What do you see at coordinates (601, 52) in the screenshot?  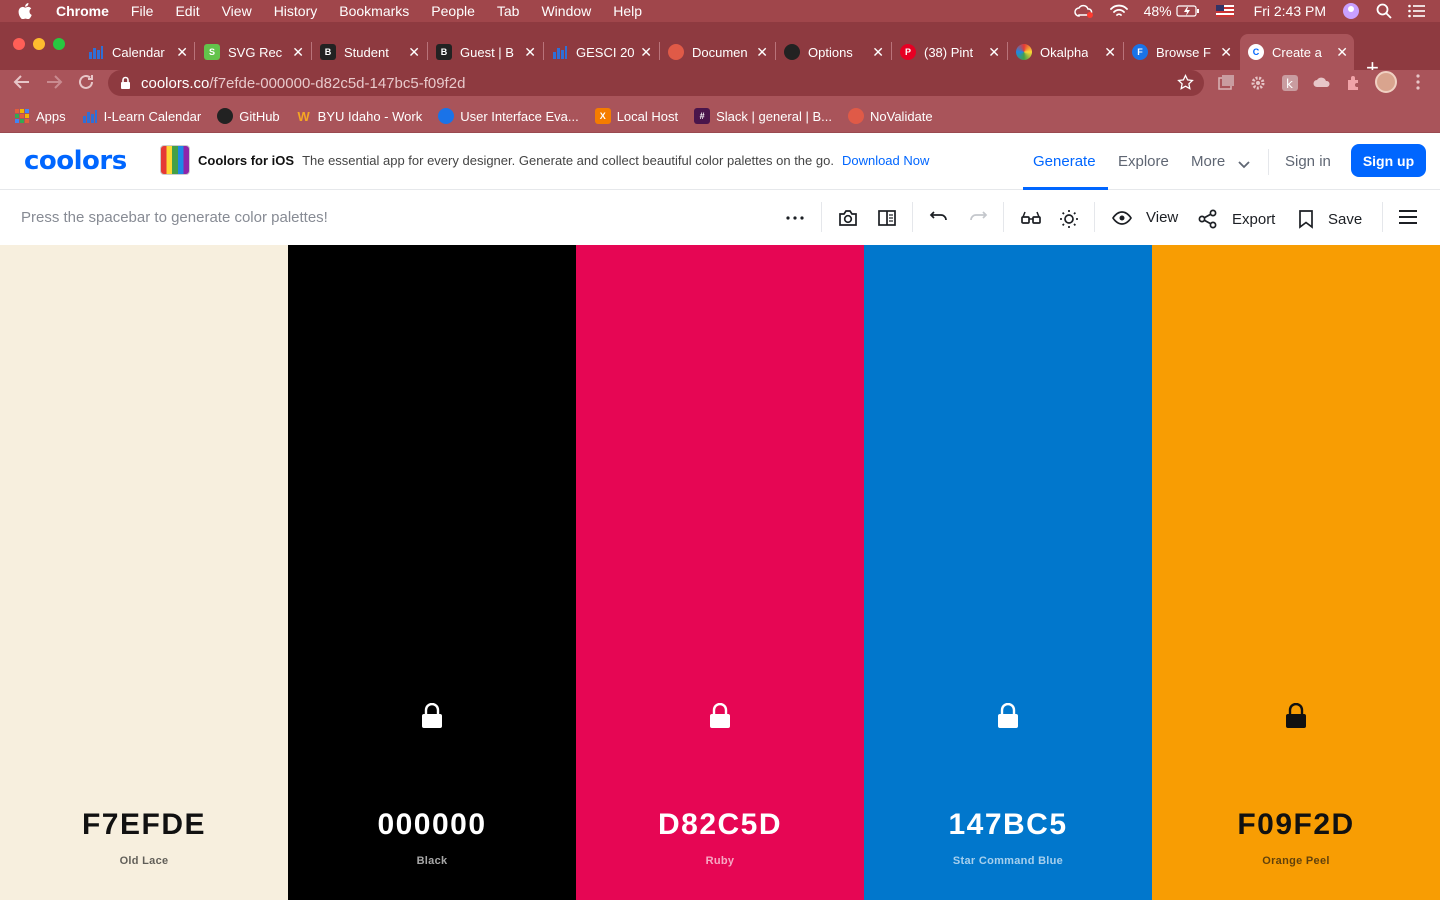 I see `tab-gesci: GESCI 20 ✕` at bounding box center [601, 52].